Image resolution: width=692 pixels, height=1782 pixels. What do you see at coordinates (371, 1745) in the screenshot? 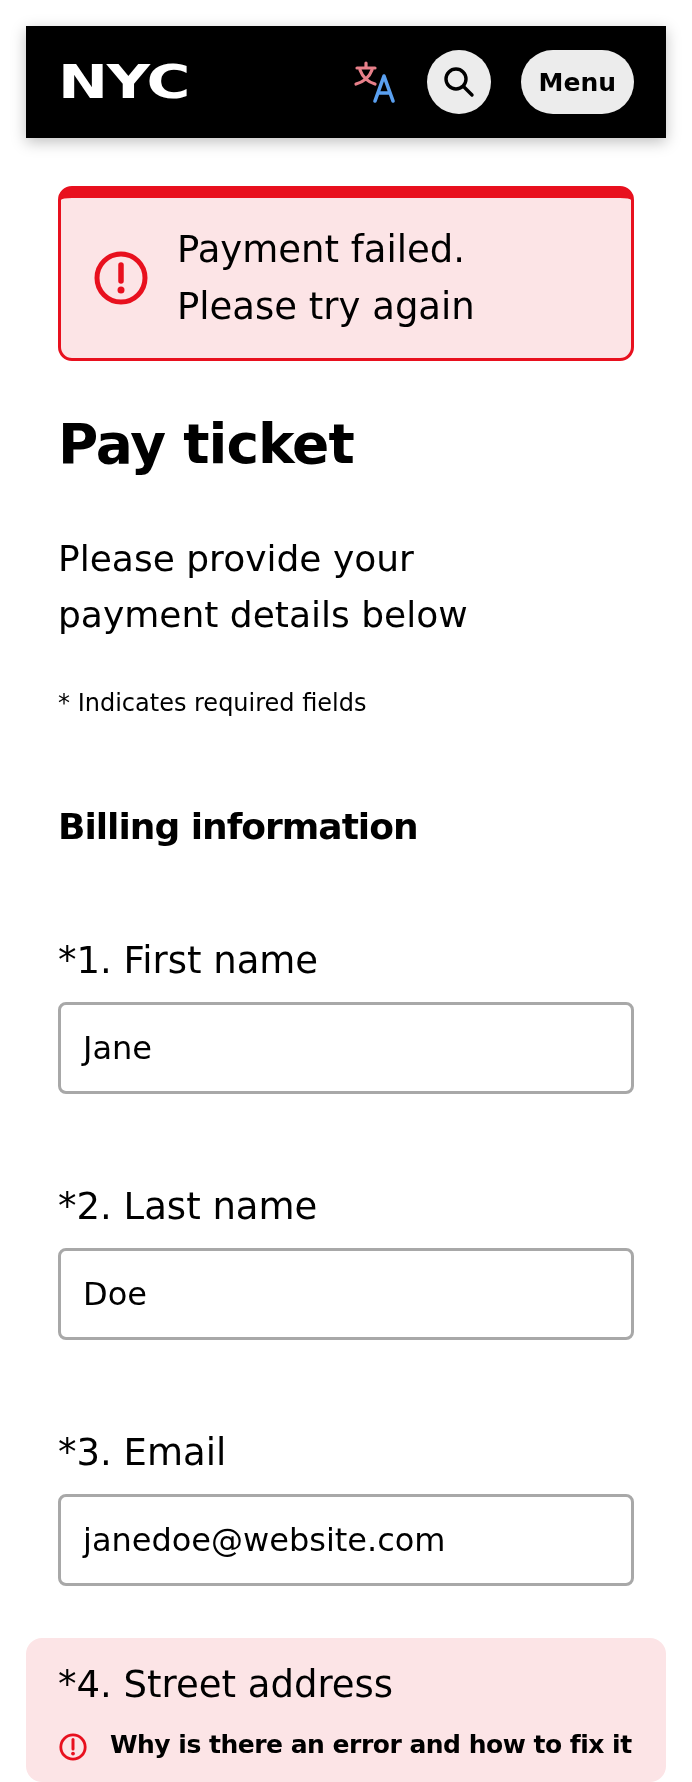
I see `error-message: Why is there an error and how to fix it` at bounding box center [371, 1745].